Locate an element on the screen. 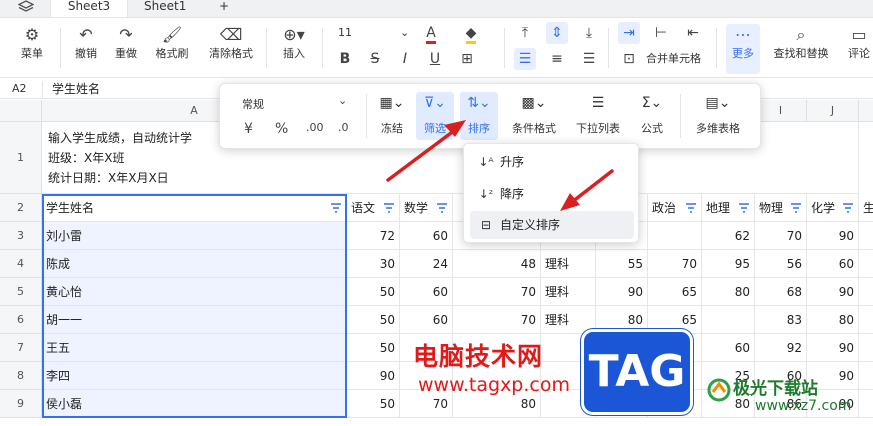 This screenshot has height=426, width=873. row-header: 6 is located at coordinates (21, 320).